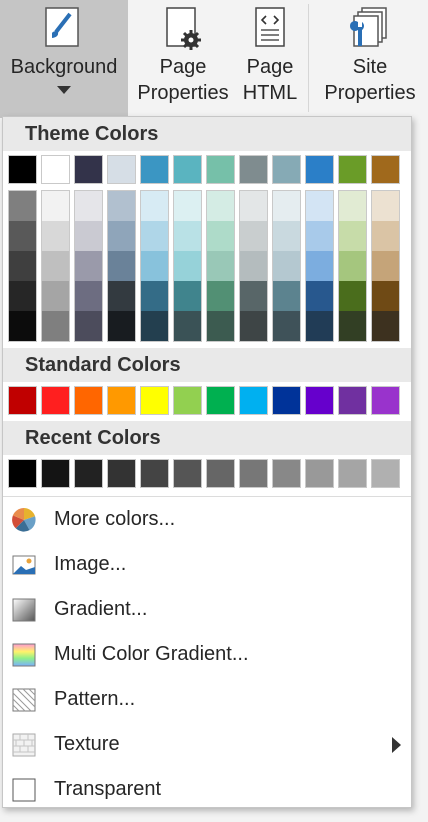 This screenshot has width=428, height=822. What do you see at coordinates (207, 789) in the screenshot?
I see `transparent-item: Transparent` at bounding box center [207, 789].